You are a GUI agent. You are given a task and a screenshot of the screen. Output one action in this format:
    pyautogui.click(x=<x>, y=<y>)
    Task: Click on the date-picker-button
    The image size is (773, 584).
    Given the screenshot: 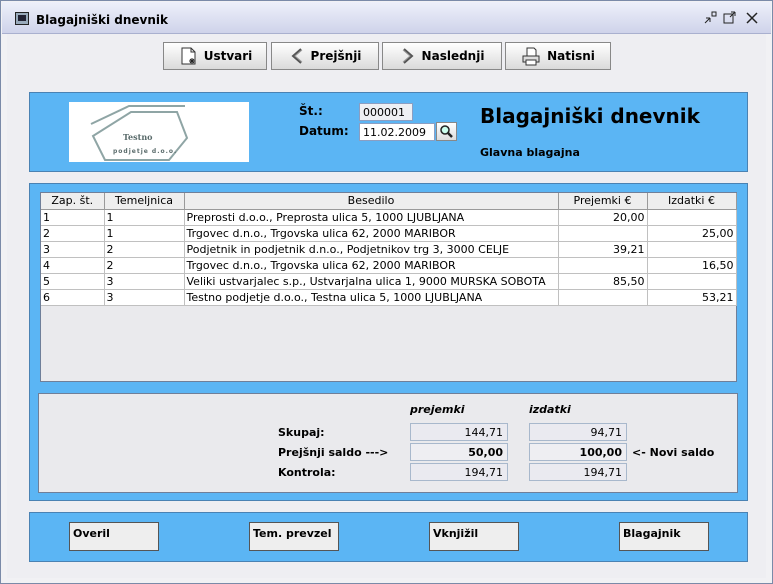 What is the action you would take?
    pyautogui.click(x=446, y=131)
    